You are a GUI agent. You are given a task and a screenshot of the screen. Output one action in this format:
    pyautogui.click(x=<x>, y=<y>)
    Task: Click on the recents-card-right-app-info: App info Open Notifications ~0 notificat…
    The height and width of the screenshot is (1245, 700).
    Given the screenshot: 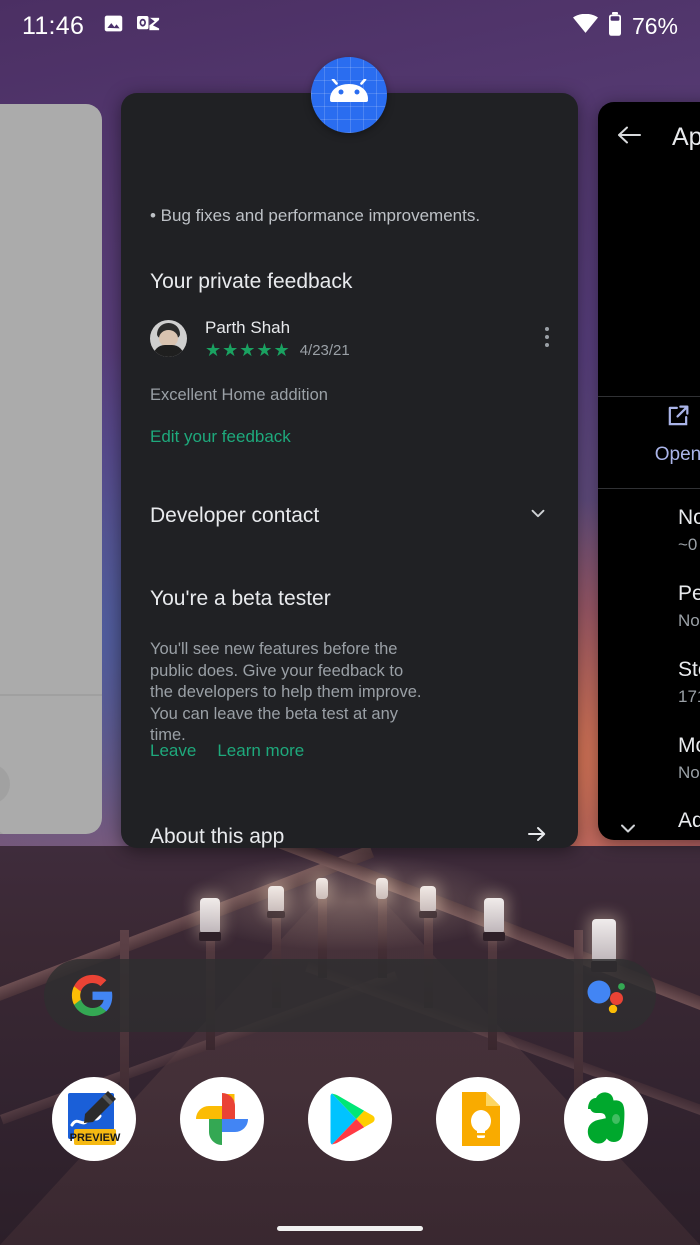 What is the action you would take?
    pyautogui.click(x=649, y=471)
    